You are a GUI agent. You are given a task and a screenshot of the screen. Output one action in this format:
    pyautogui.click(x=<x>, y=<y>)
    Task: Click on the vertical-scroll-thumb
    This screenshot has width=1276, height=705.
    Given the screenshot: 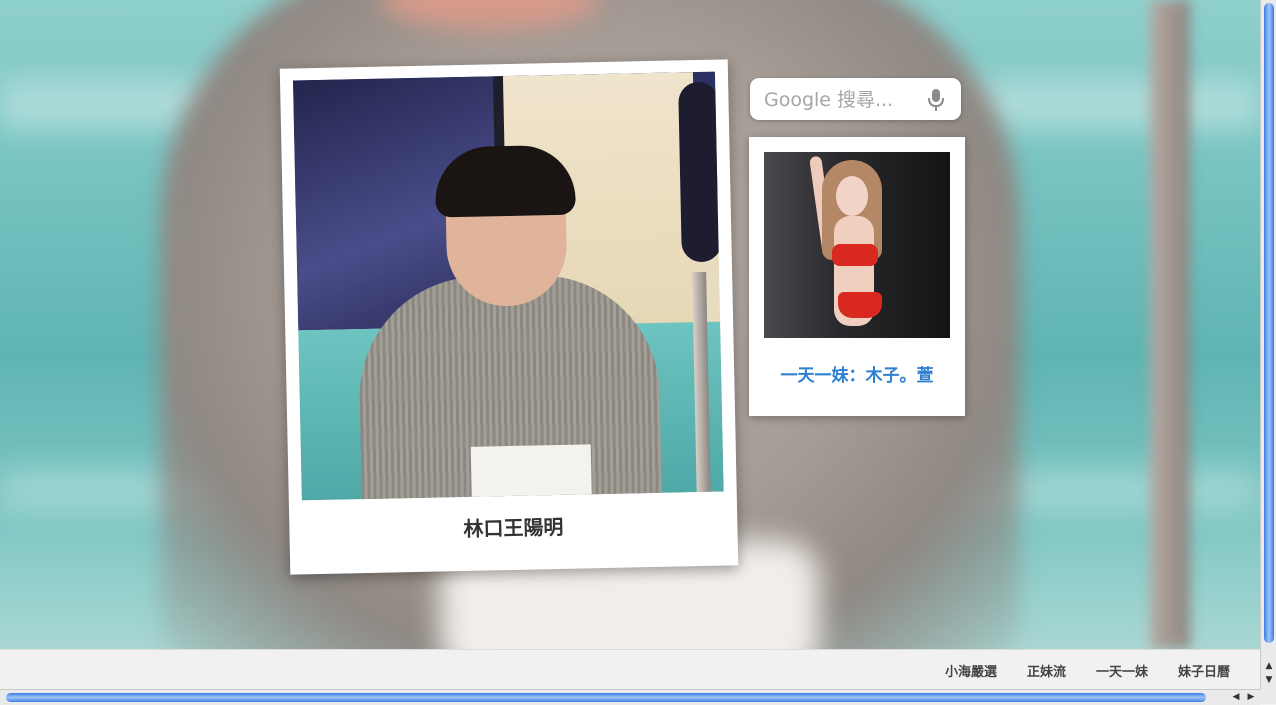 What is the action you would take?
    pyautogui.click(x=1269, y=323)
    